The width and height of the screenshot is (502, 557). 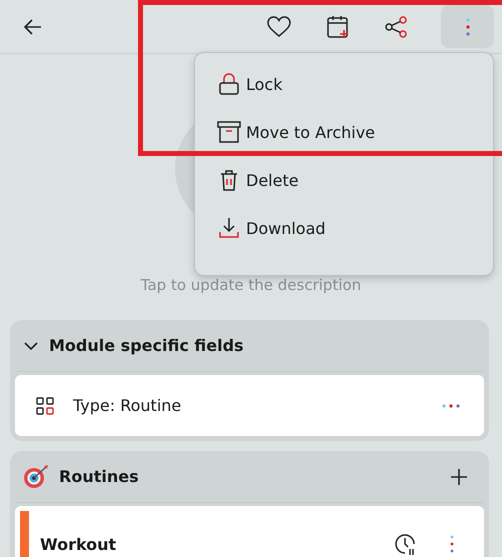 What do you see at coordinates (99, 476) in the screenshot?
I see `section-title: Routines` at bounding box center [99, 476].